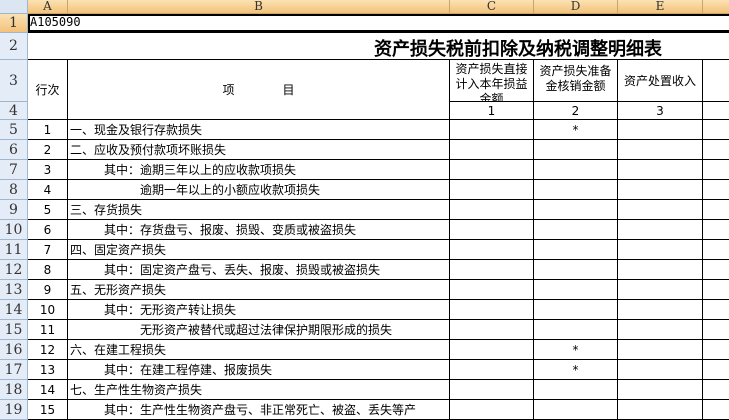 This screenshot has width=729, height=420. I want to click on item-label: 四、固定资产损失, so click(259, 250).